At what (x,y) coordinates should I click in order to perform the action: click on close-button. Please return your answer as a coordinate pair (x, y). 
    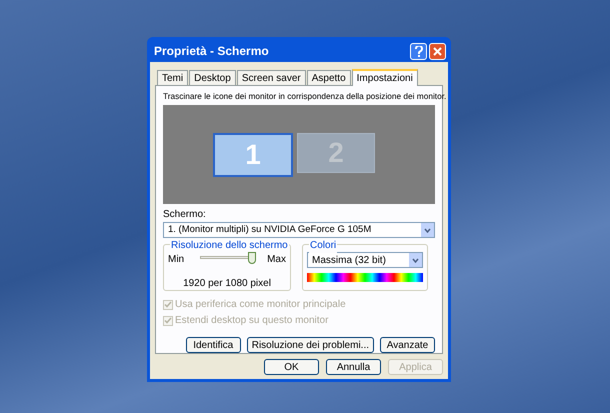
    Looking at the image, I should click on (437, 51).